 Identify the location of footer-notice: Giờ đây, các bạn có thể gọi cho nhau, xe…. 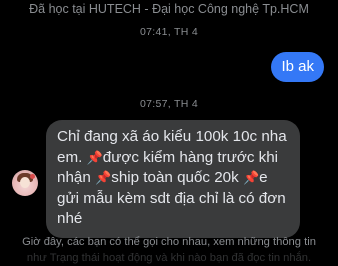
(169, 250).